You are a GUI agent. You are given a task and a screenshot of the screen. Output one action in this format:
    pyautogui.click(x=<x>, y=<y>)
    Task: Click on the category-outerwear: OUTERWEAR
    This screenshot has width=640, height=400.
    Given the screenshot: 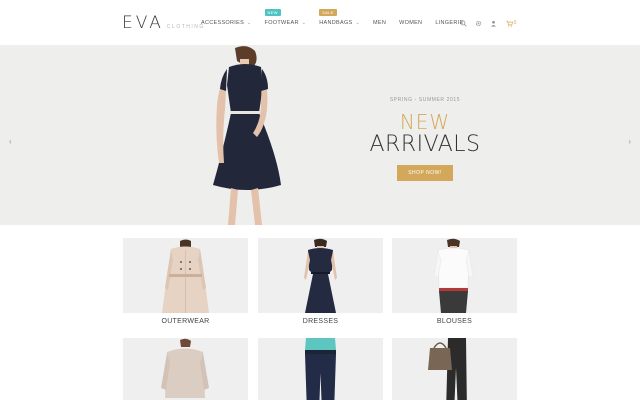 What is the action you would take?
    pyautogui.click(x=185, y=281)
    